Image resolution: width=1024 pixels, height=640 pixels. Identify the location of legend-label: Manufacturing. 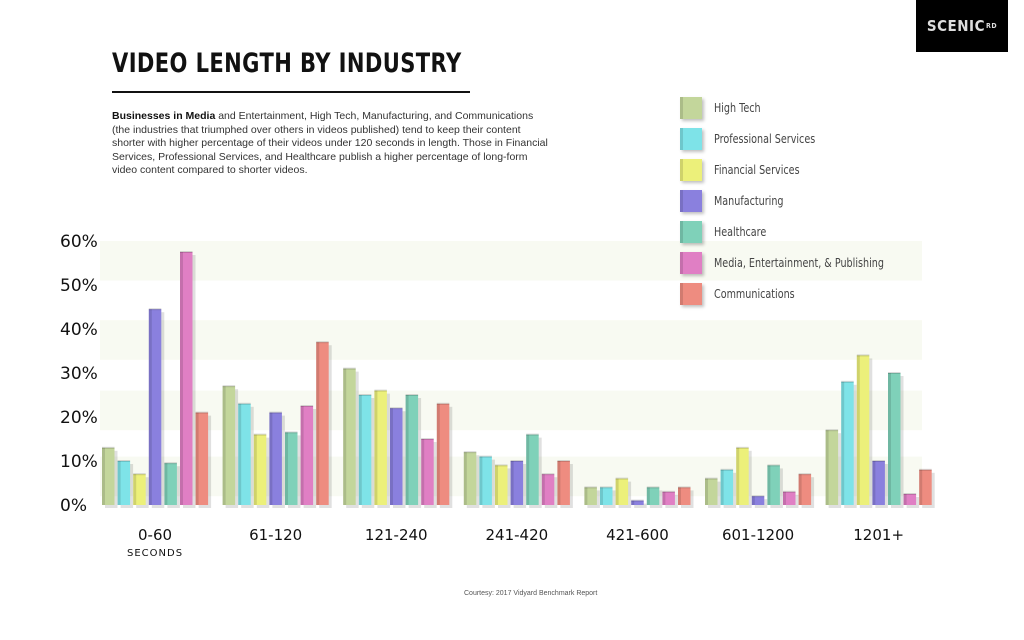
(749, 200).